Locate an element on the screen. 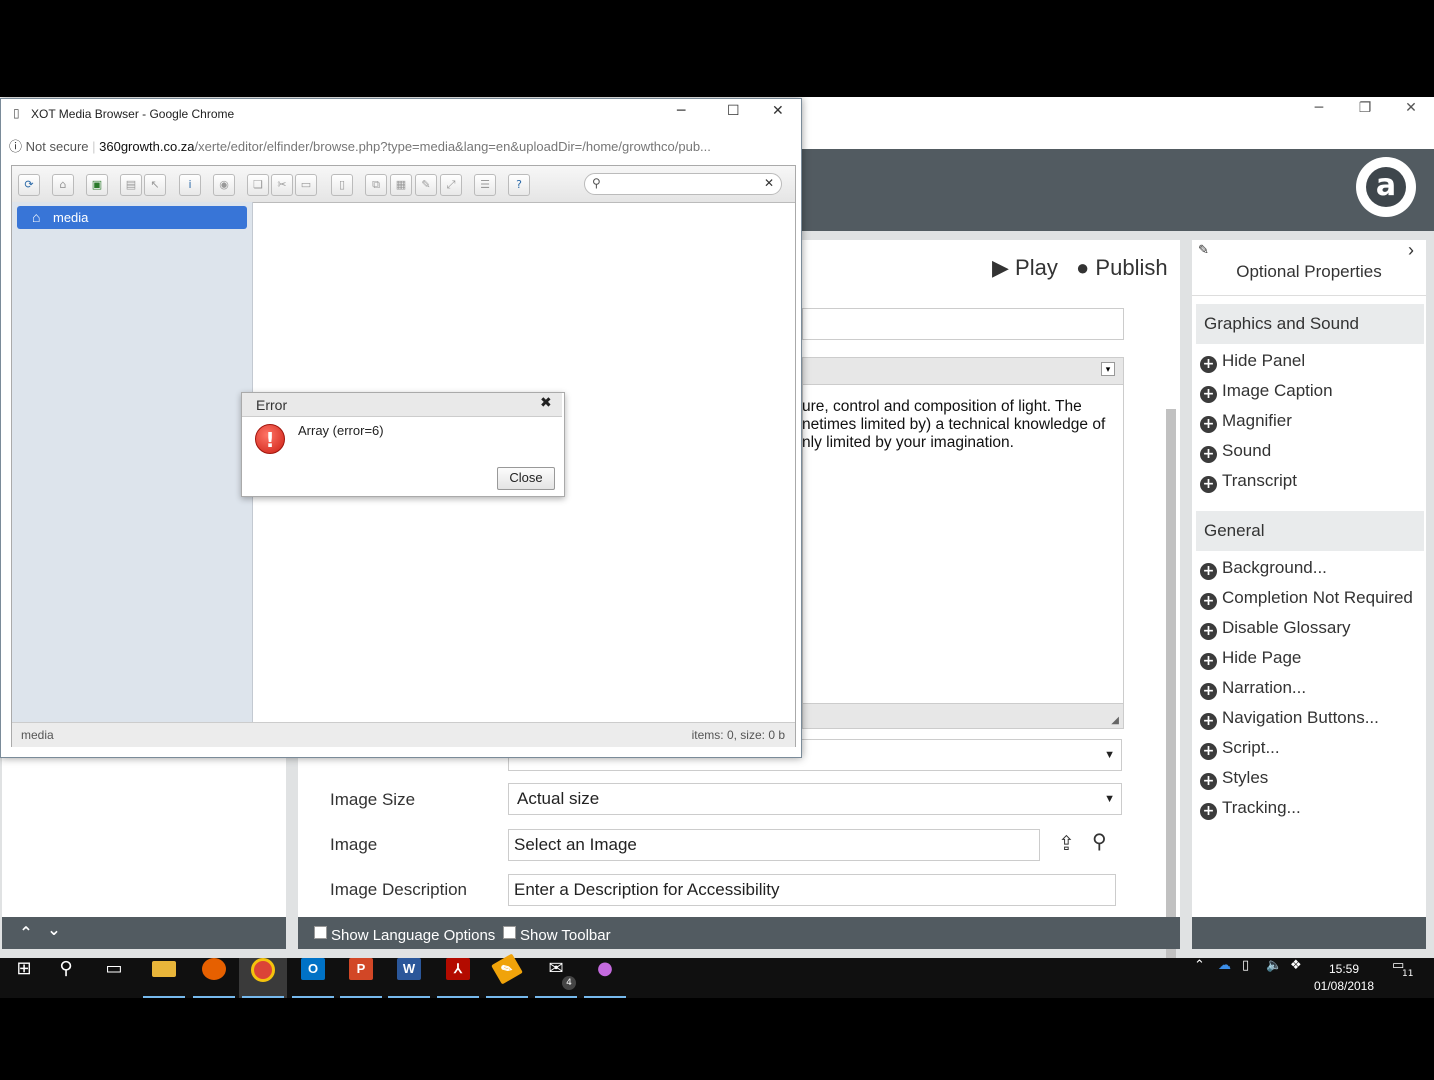 The width and height of the screenshot is (1434, 1080). maps-pin-icon: ● is located at coordinates (605, 978).